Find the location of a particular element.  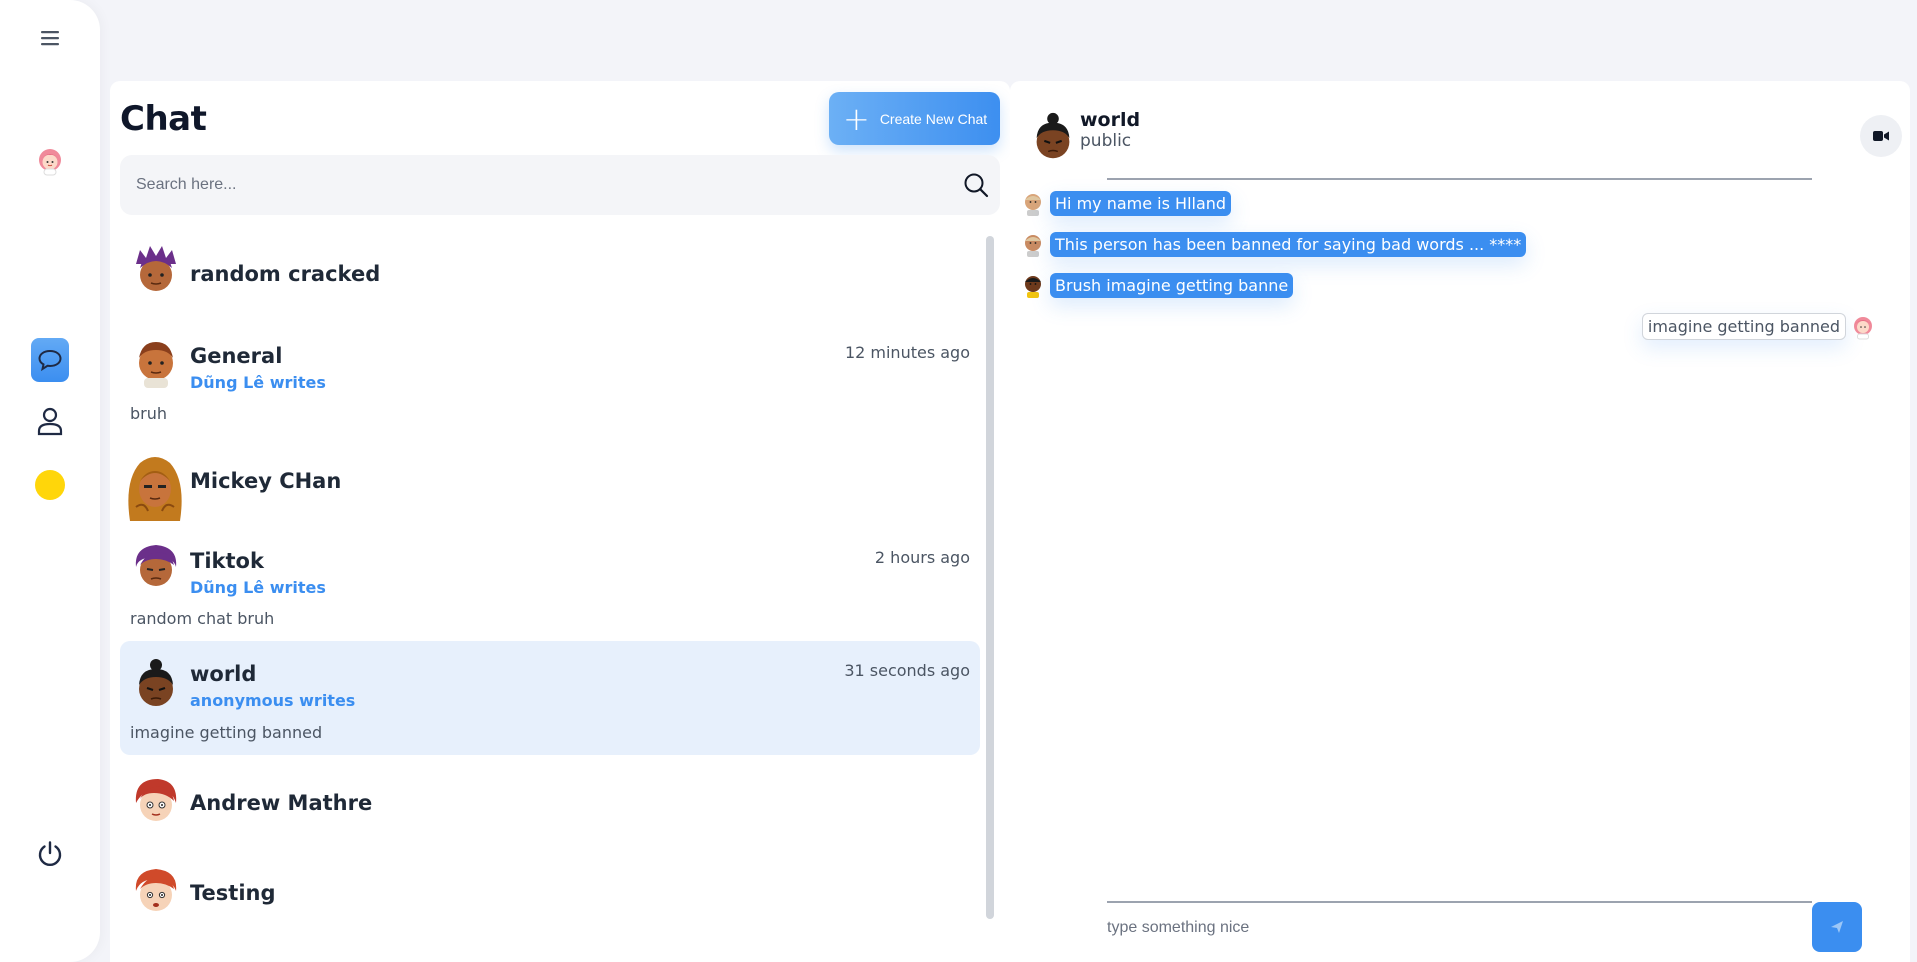

chat-time: 2 hours ago is located at coordinates (922, 557).